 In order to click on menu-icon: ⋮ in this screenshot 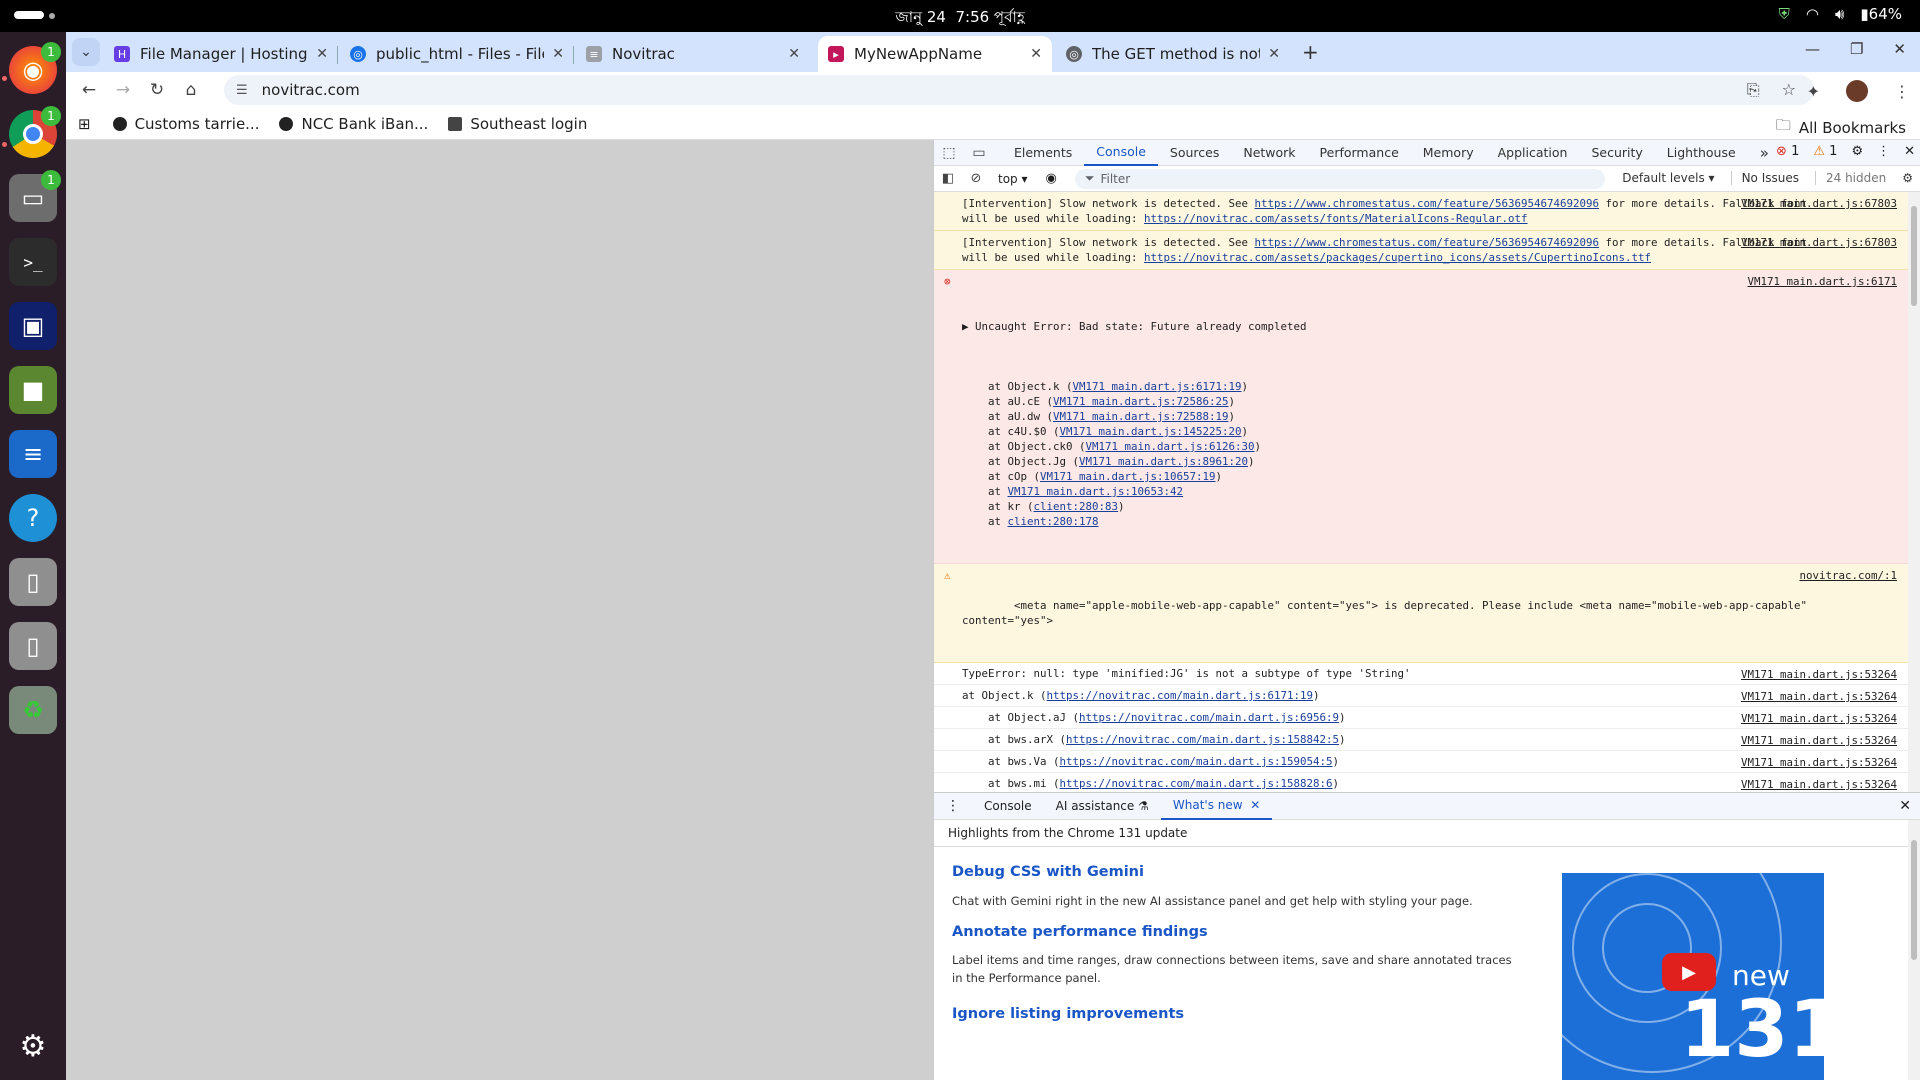, I will do `click(1902, 91)`.